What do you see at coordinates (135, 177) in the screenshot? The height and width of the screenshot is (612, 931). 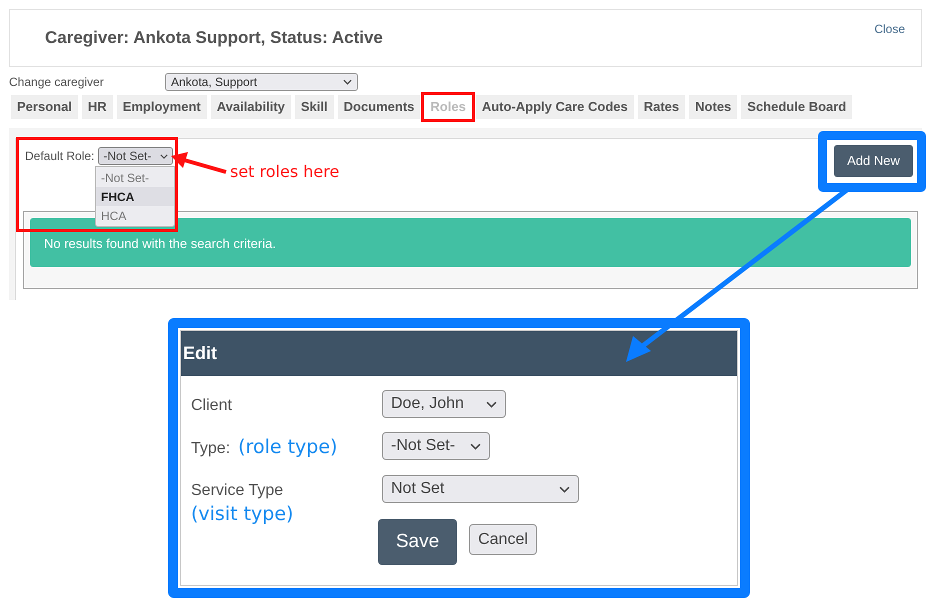 I see `dropdown-option: -Not Set-` at bounding box center [135, 177].